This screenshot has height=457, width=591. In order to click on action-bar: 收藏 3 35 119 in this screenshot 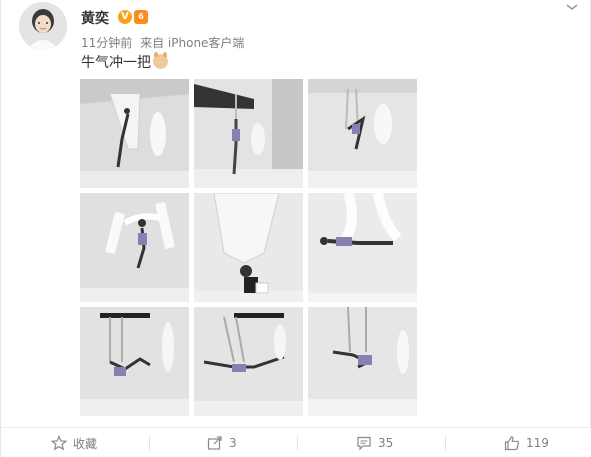, I will do `click(296, 442)`.